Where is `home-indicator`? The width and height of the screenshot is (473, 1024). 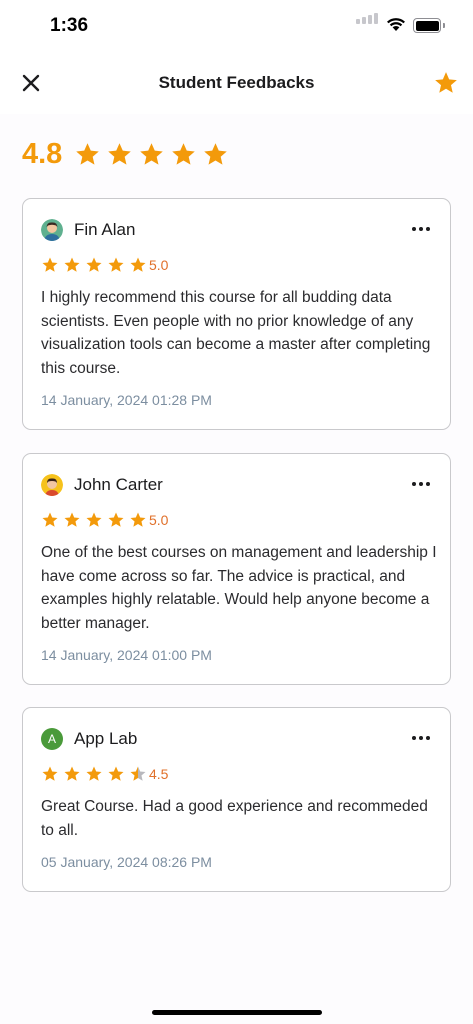 home-indicator is located at coordinates (237, 1012).